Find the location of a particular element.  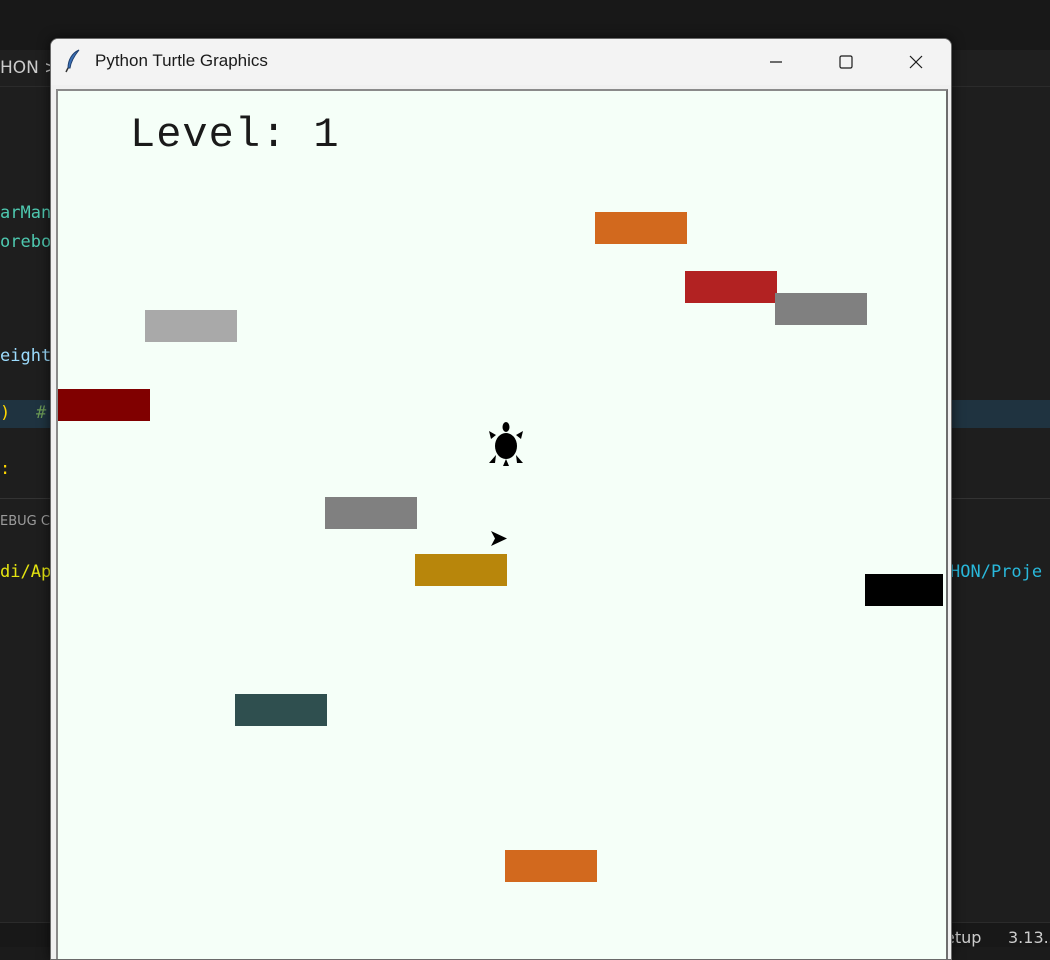

status-item-python-version: 3.13.2 is located at coordinates (1029, 937).